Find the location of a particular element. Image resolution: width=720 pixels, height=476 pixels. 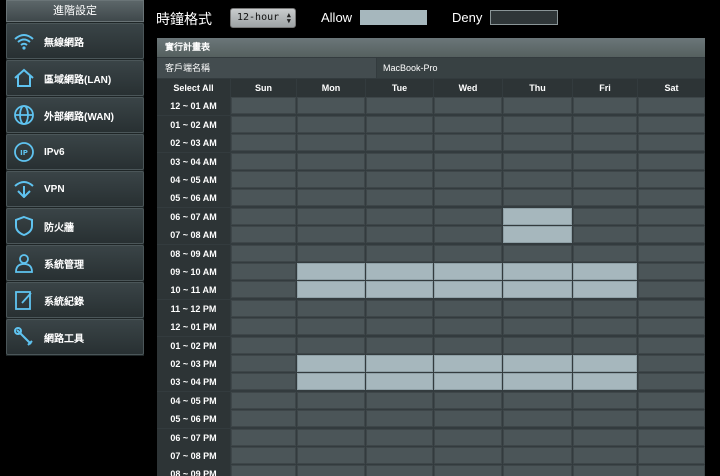

time-format-select: 12-hour ▲ ▼ is located at coordinates (263, 18).